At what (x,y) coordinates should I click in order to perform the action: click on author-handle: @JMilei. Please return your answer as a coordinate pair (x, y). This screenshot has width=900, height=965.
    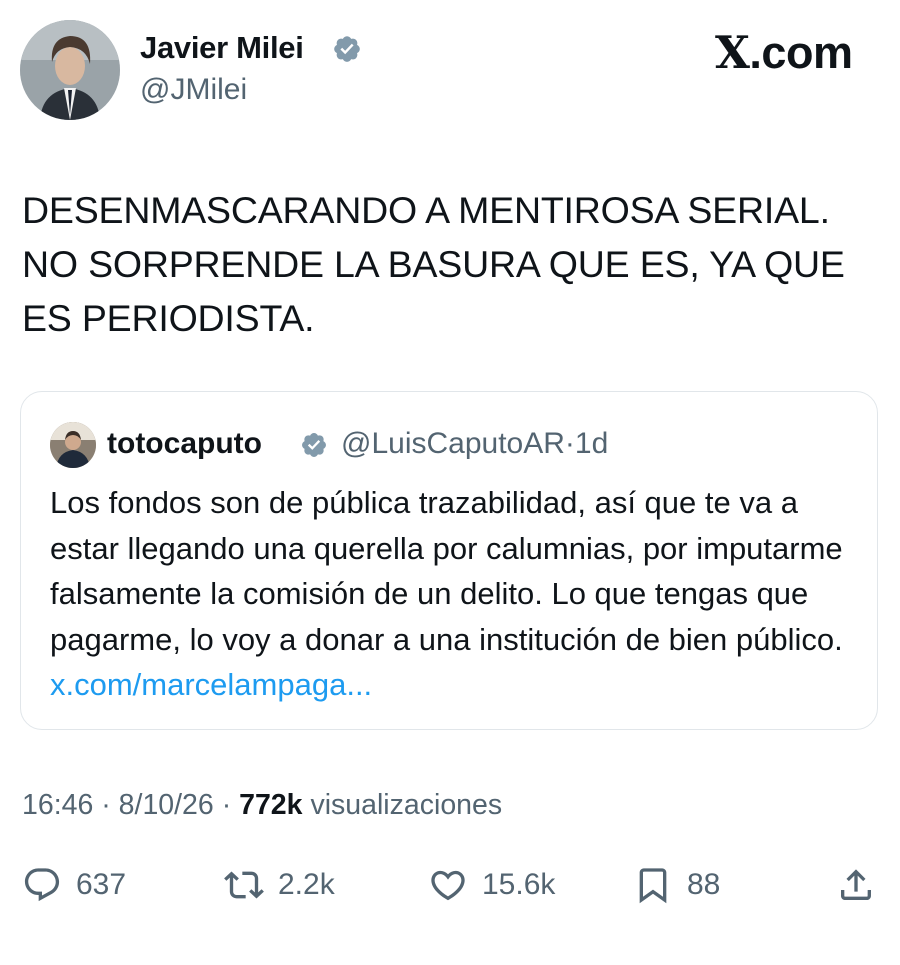
    Looking at the image, I should click on (193, 90).